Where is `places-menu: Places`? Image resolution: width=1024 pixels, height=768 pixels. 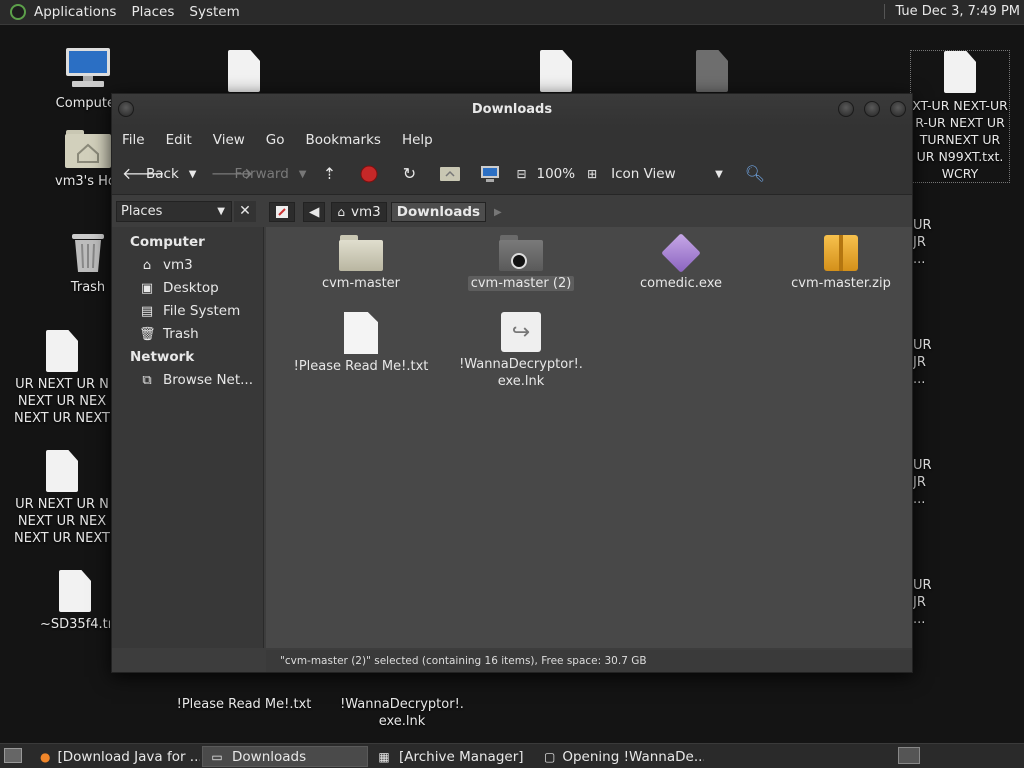
places-menu: Places is located at coordinates (152, 12).